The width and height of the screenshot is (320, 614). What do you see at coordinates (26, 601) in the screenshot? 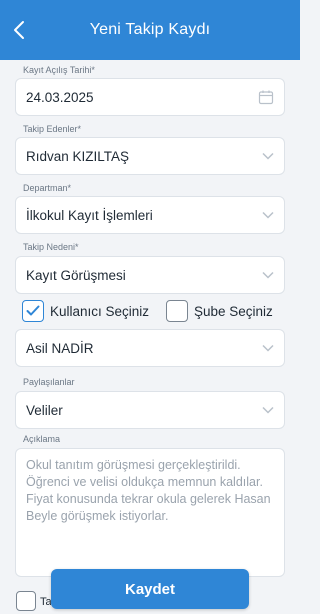
I see `bottom-checkbox` at bounding box center [26, 601].